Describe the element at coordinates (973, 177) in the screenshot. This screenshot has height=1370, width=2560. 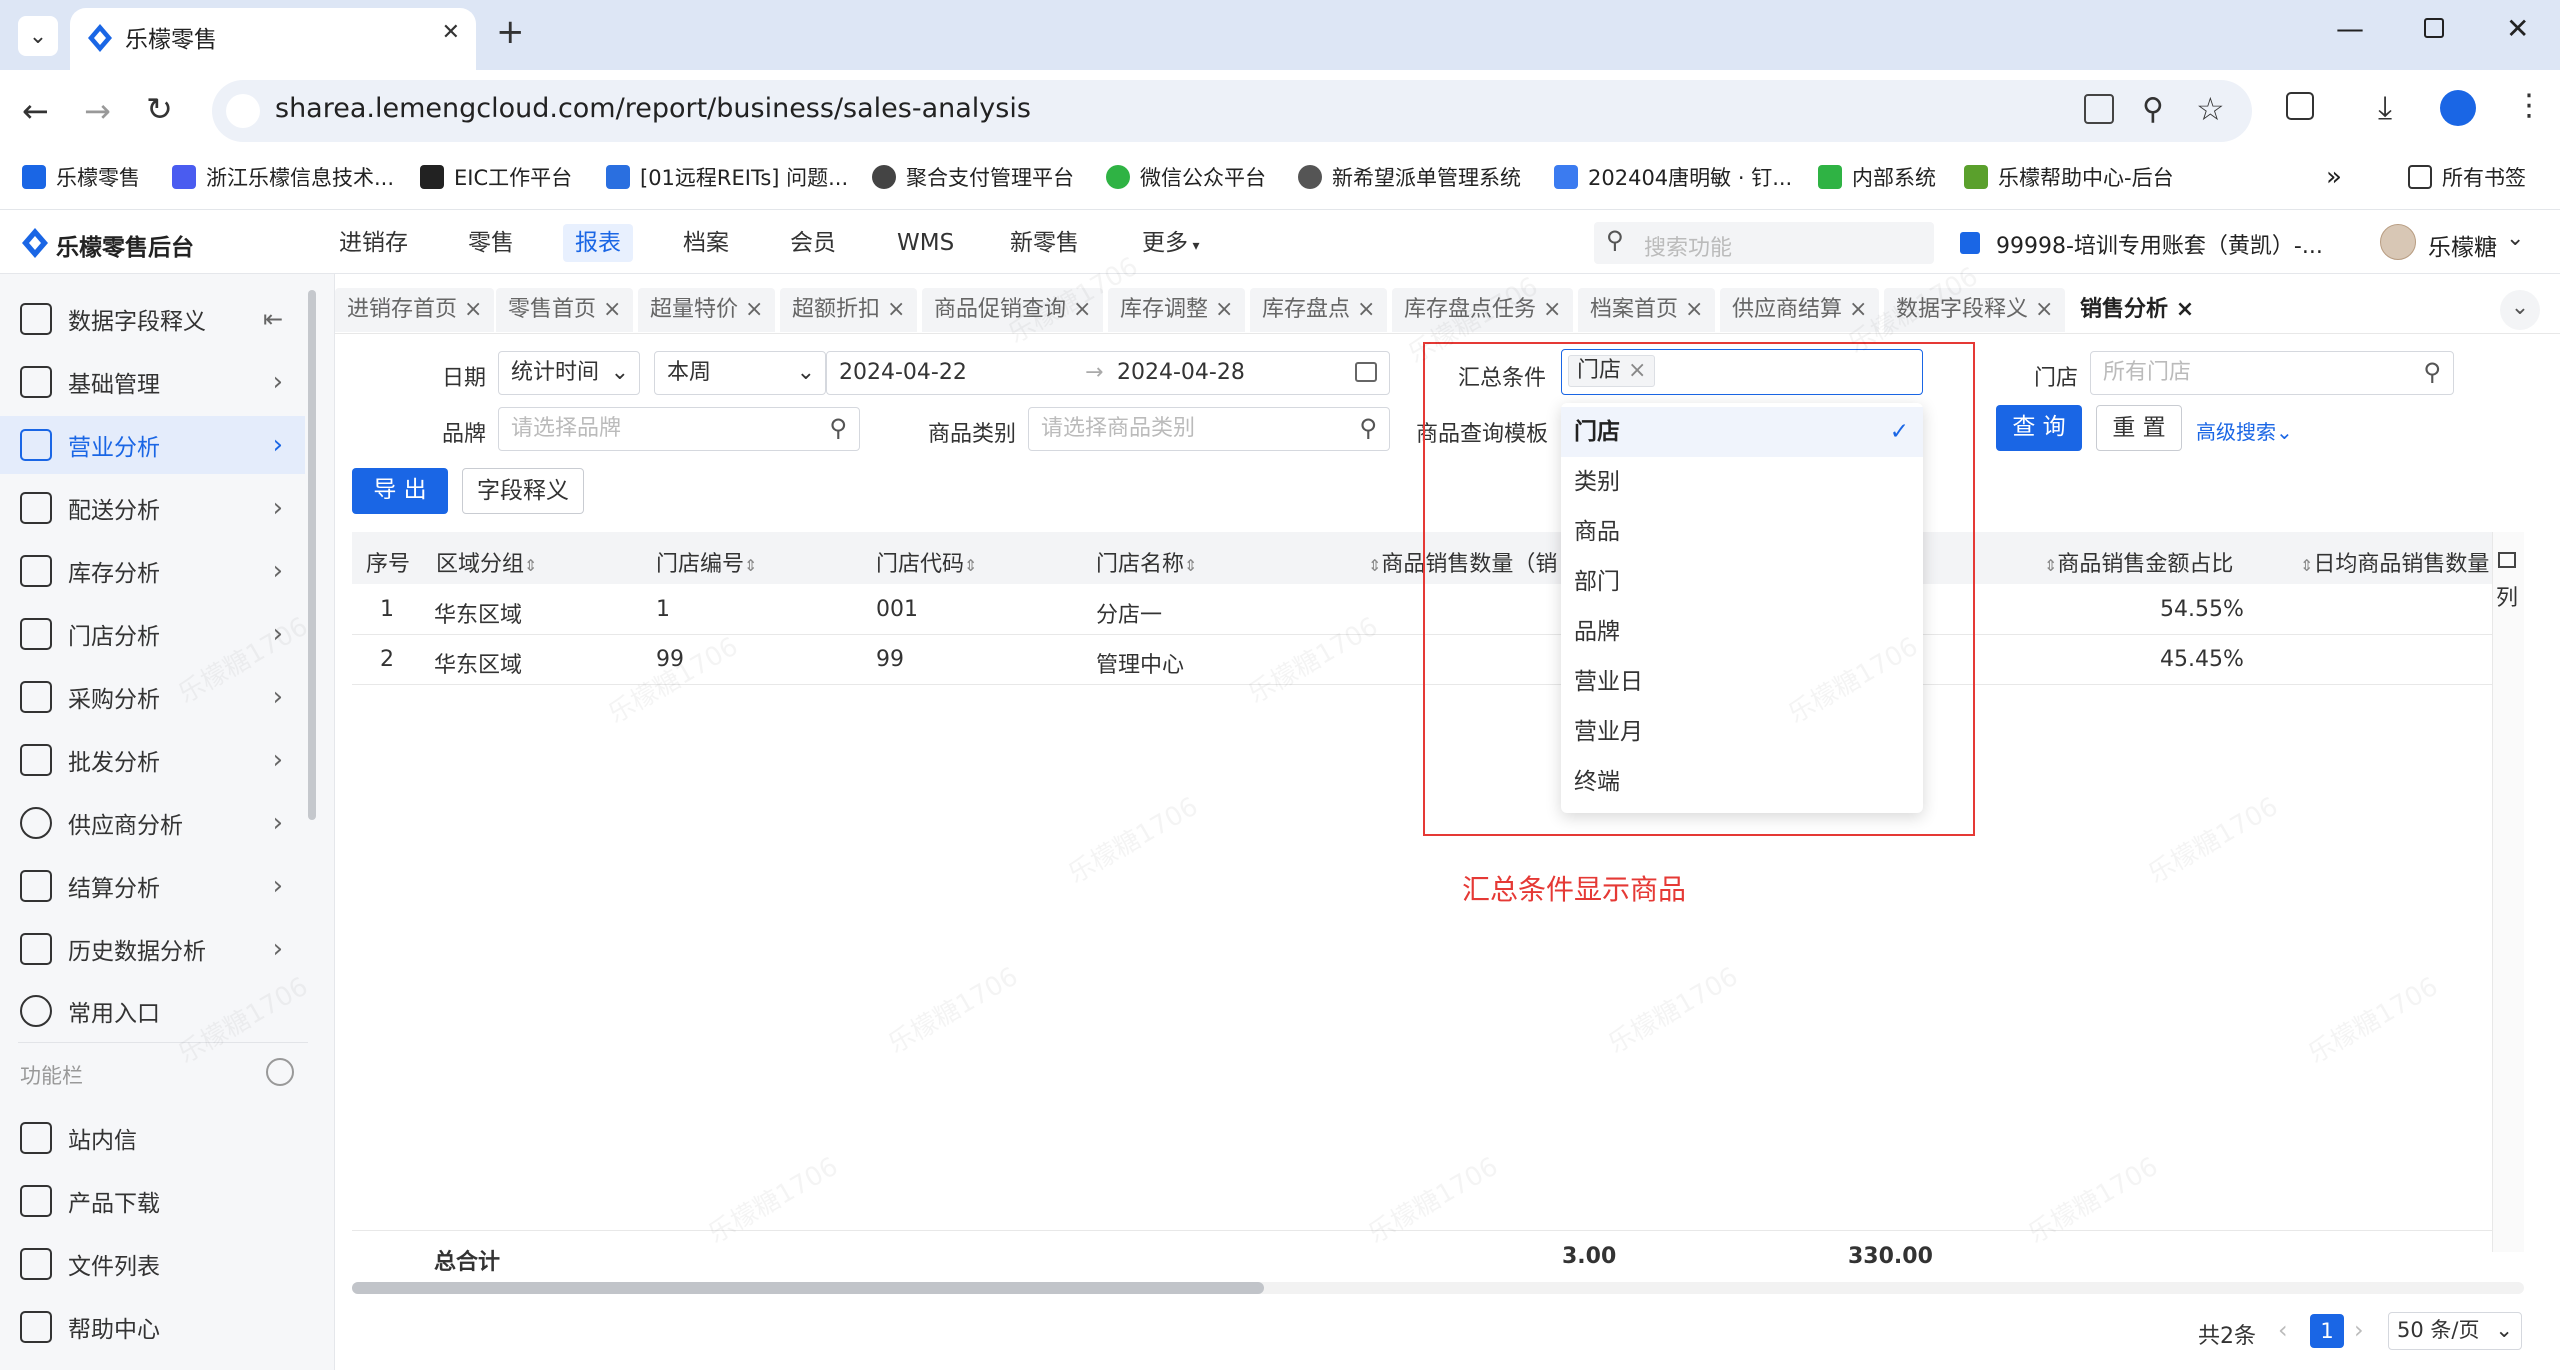
I see `bookmark-item: 聚合支付管理平台` at that location.